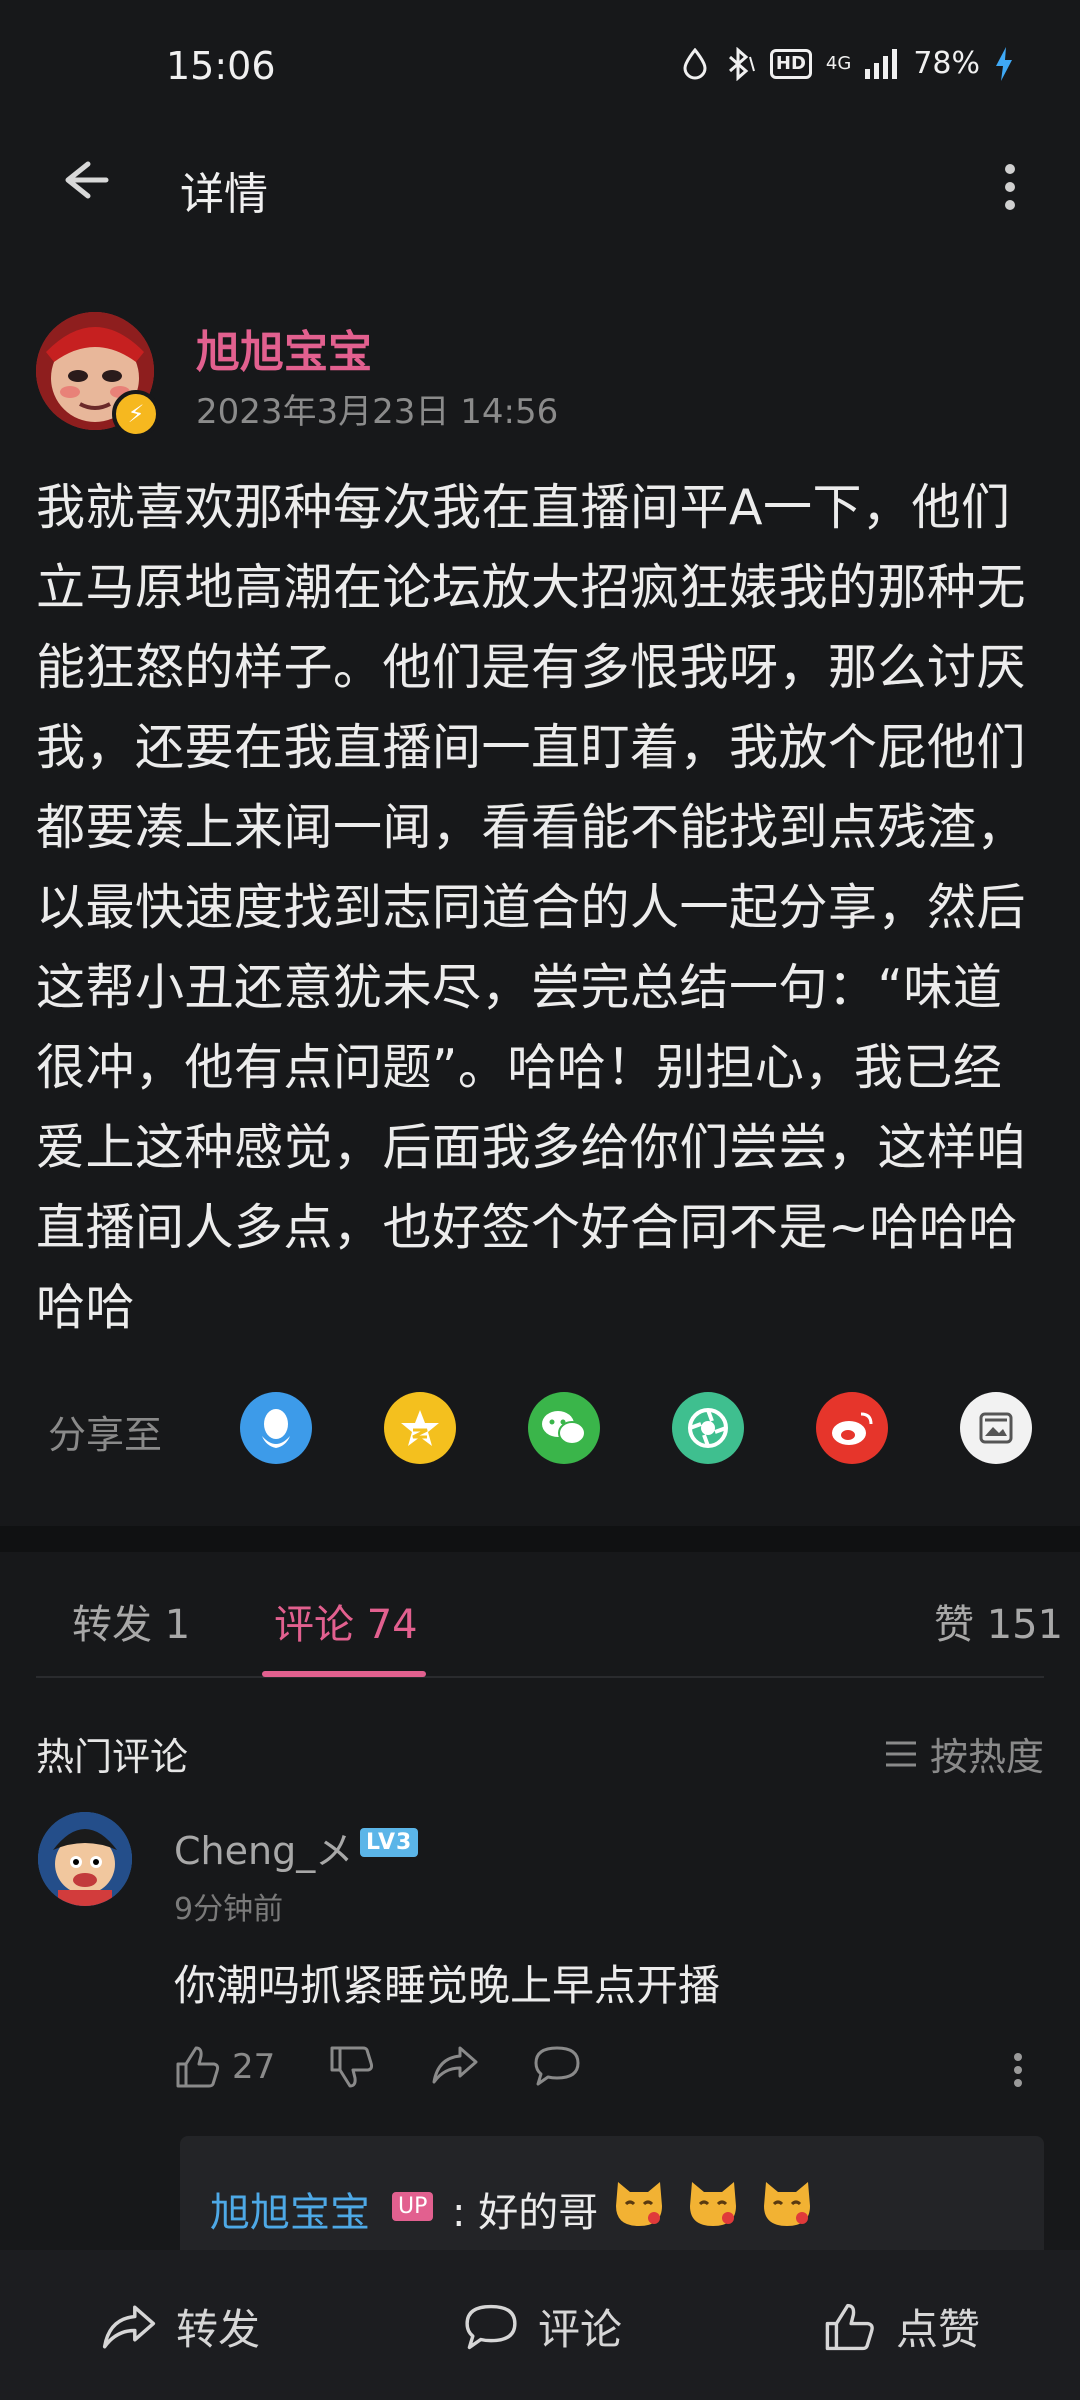  Describe the element at coordinates (263, 1847) in the screenshot. I see `commenter-name: Cheng_メ` at that location.